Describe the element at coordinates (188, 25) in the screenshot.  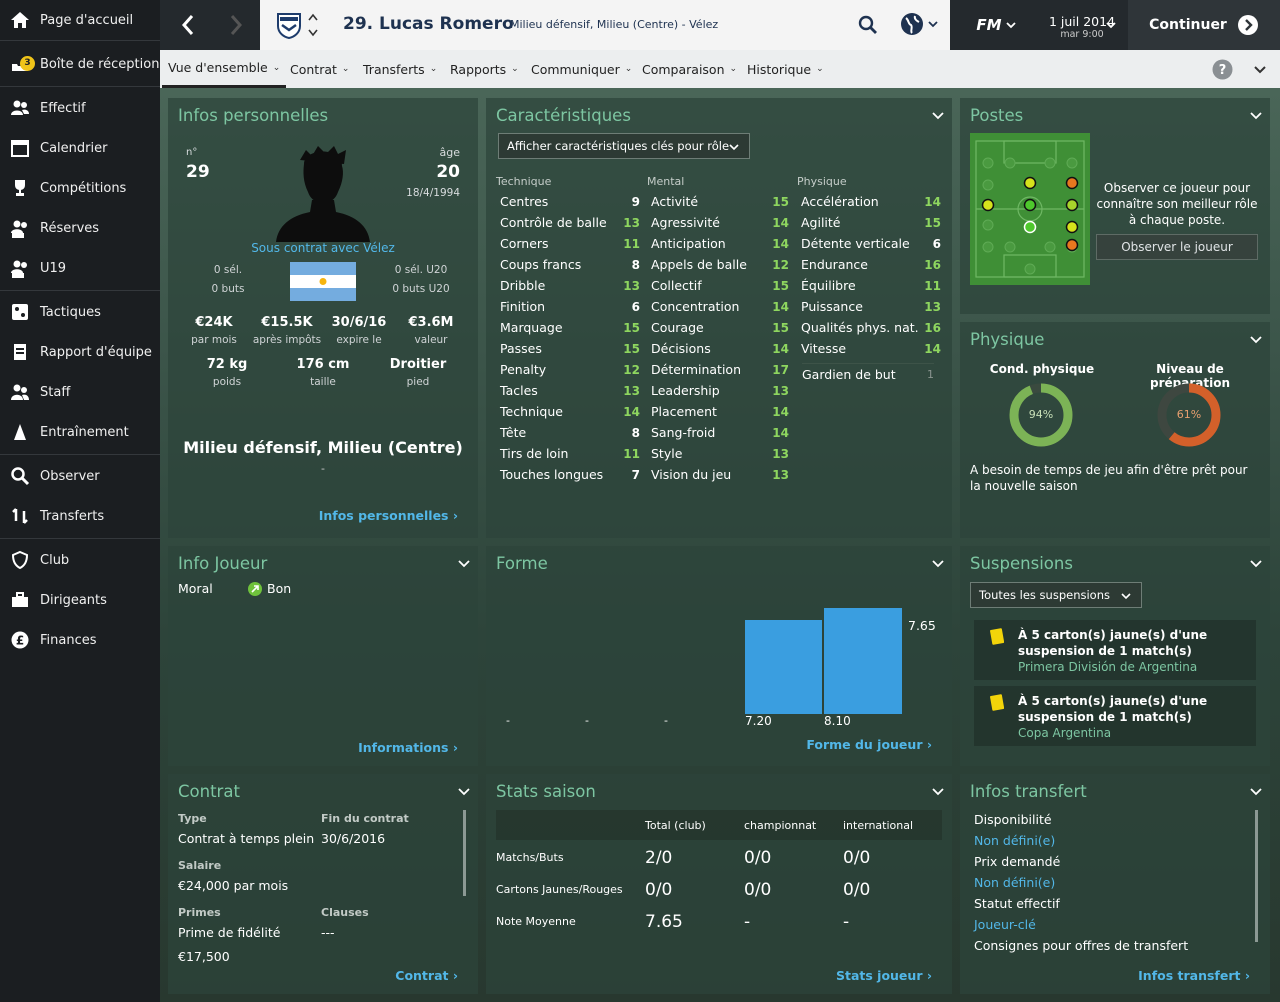
I see `back-button` at that location.